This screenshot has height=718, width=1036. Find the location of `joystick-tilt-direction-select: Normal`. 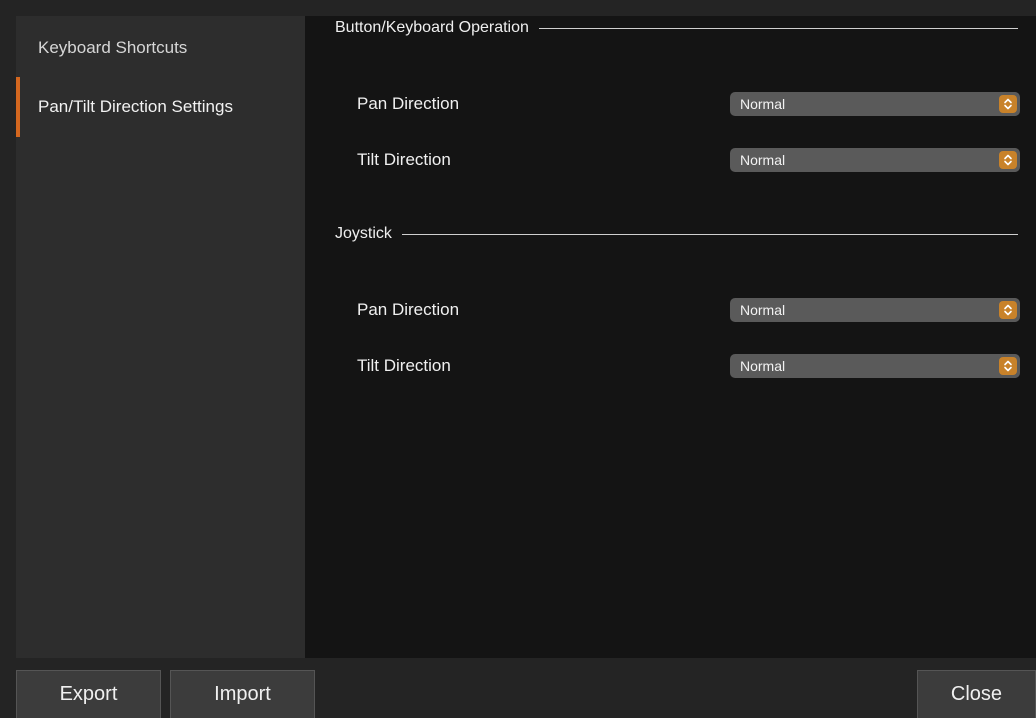

joystick-tilt-direction-select: Normal is located at coordinates (875, 366).